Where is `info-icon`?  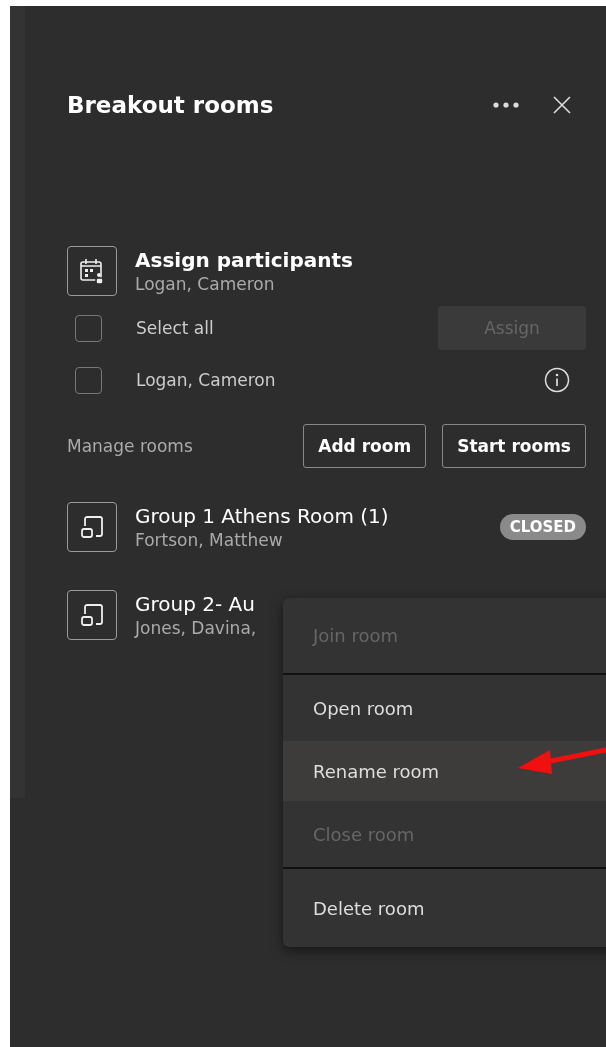 info-icon is located at coordinates (557, 380).